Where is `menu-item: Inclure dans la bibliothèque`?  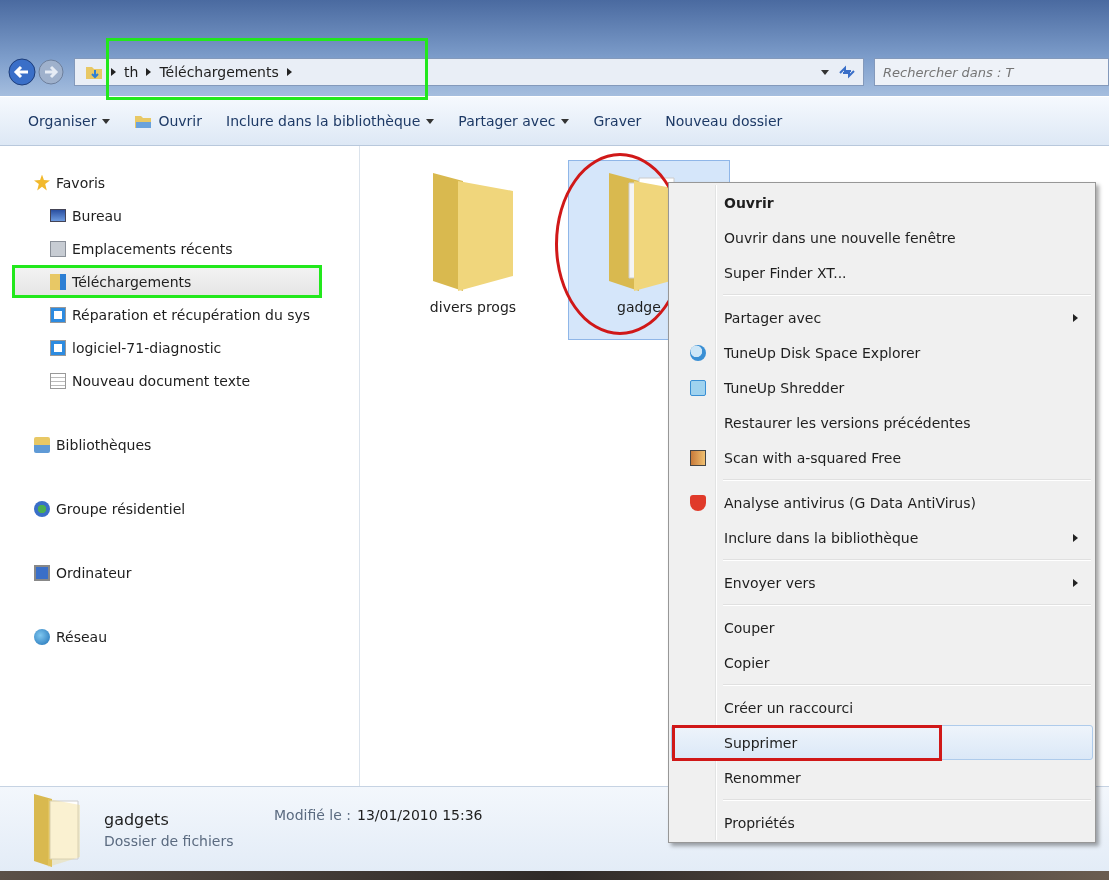
menu-item: Inclure dans la bibliothèque is located at coordinates (882, 537).